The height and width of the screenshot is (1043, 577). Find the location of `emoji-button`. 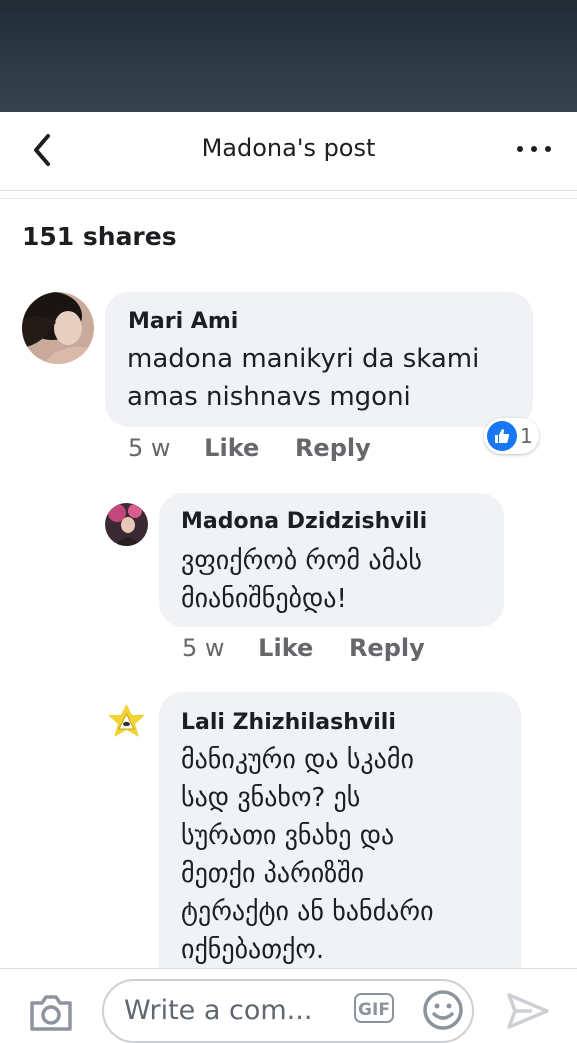

emoji-button is located at coordinates (443, 1012).